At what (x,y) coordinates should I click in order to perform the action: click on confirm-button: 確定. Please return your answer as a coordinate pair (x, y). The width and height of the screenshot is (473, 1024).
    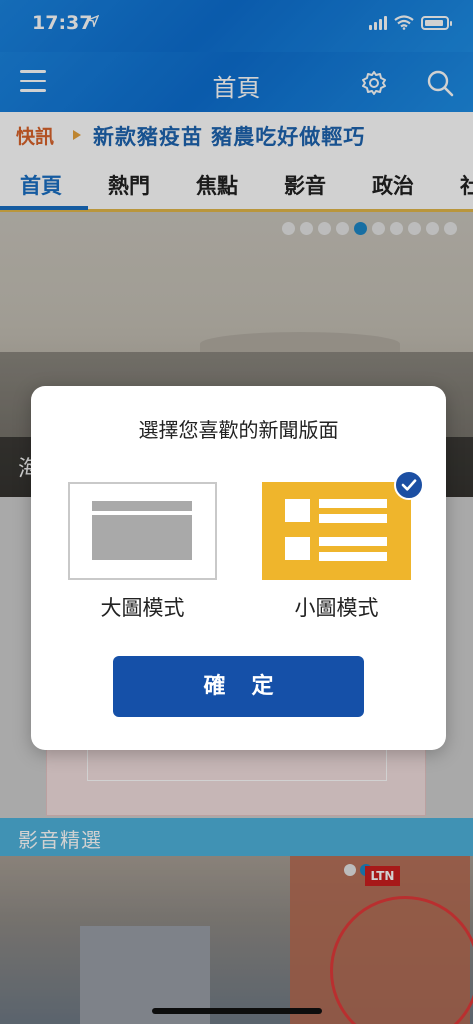
    Looking at the image, I should click on (238, 686).